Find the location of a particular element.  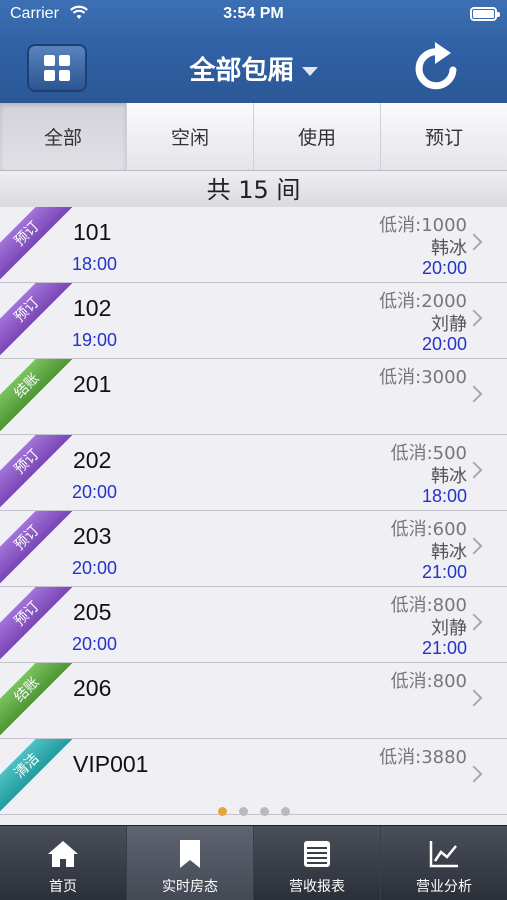

room-number: 203 is located at coordinates (92, 536).